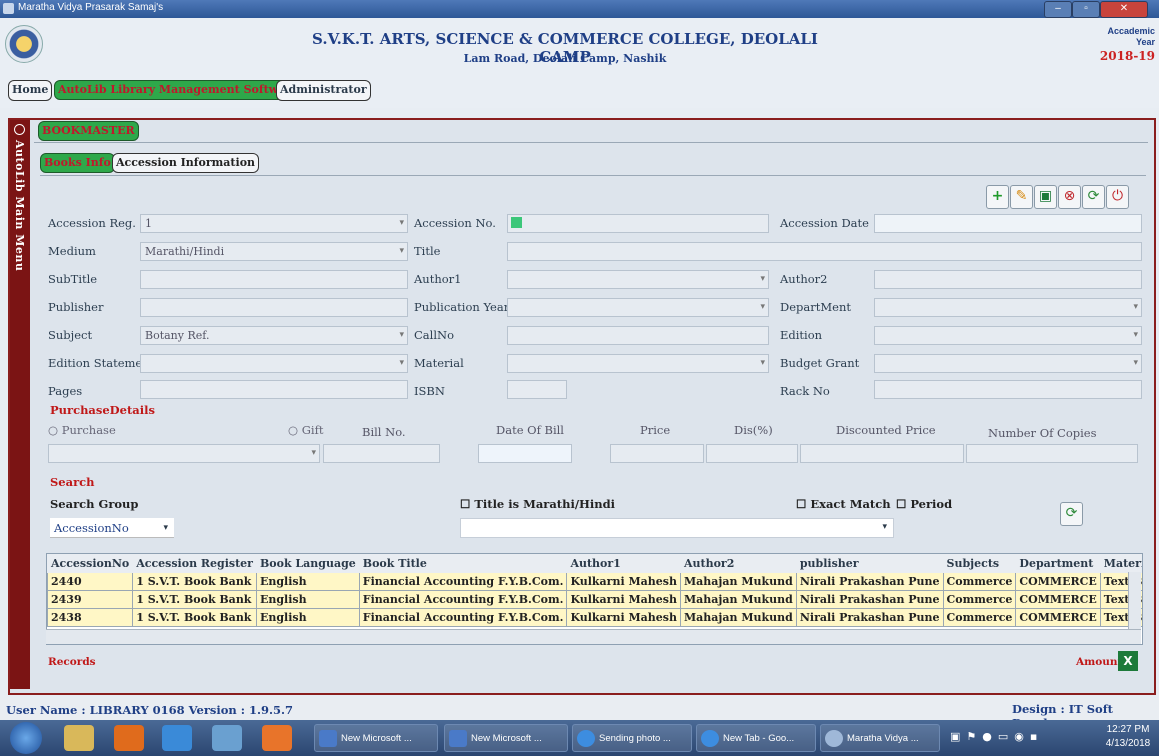 This screenshot has width=1159, height=756. I want to click on table-cell: Financial Accounting F.Y.B.Com., so click(463, 617).